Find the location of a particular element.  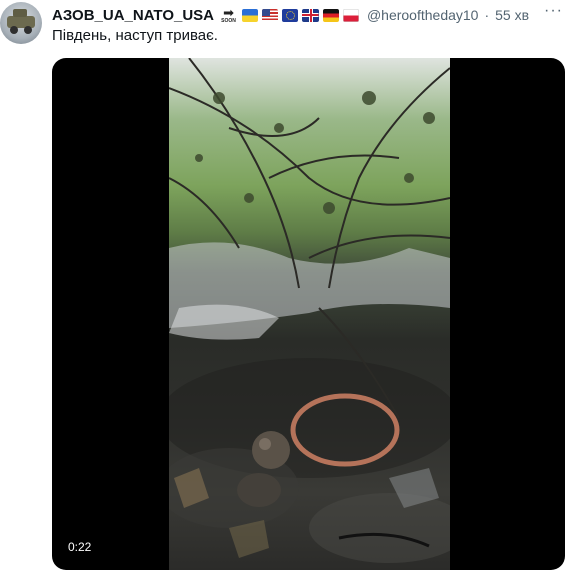

flag-usa-icon is located at coordinates (270, 15).